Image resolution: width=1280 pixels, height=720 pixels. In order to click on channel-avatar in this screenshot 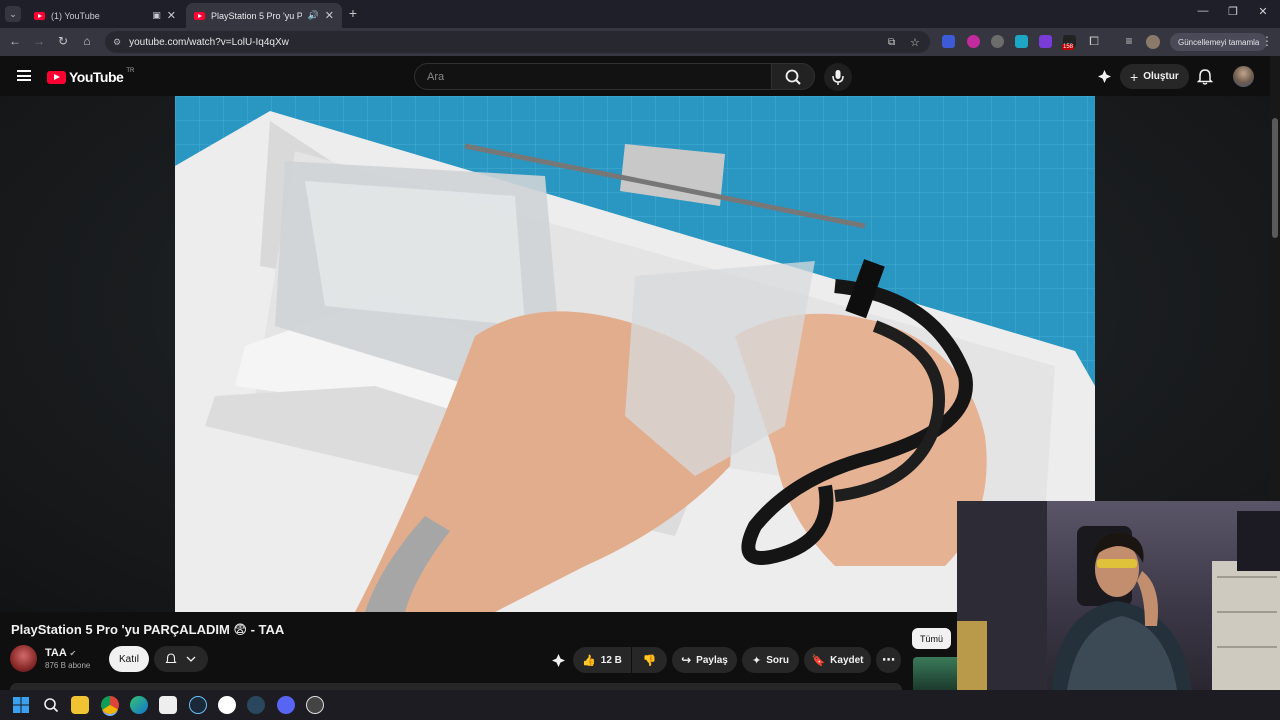, I will do `click(23, 658)`.